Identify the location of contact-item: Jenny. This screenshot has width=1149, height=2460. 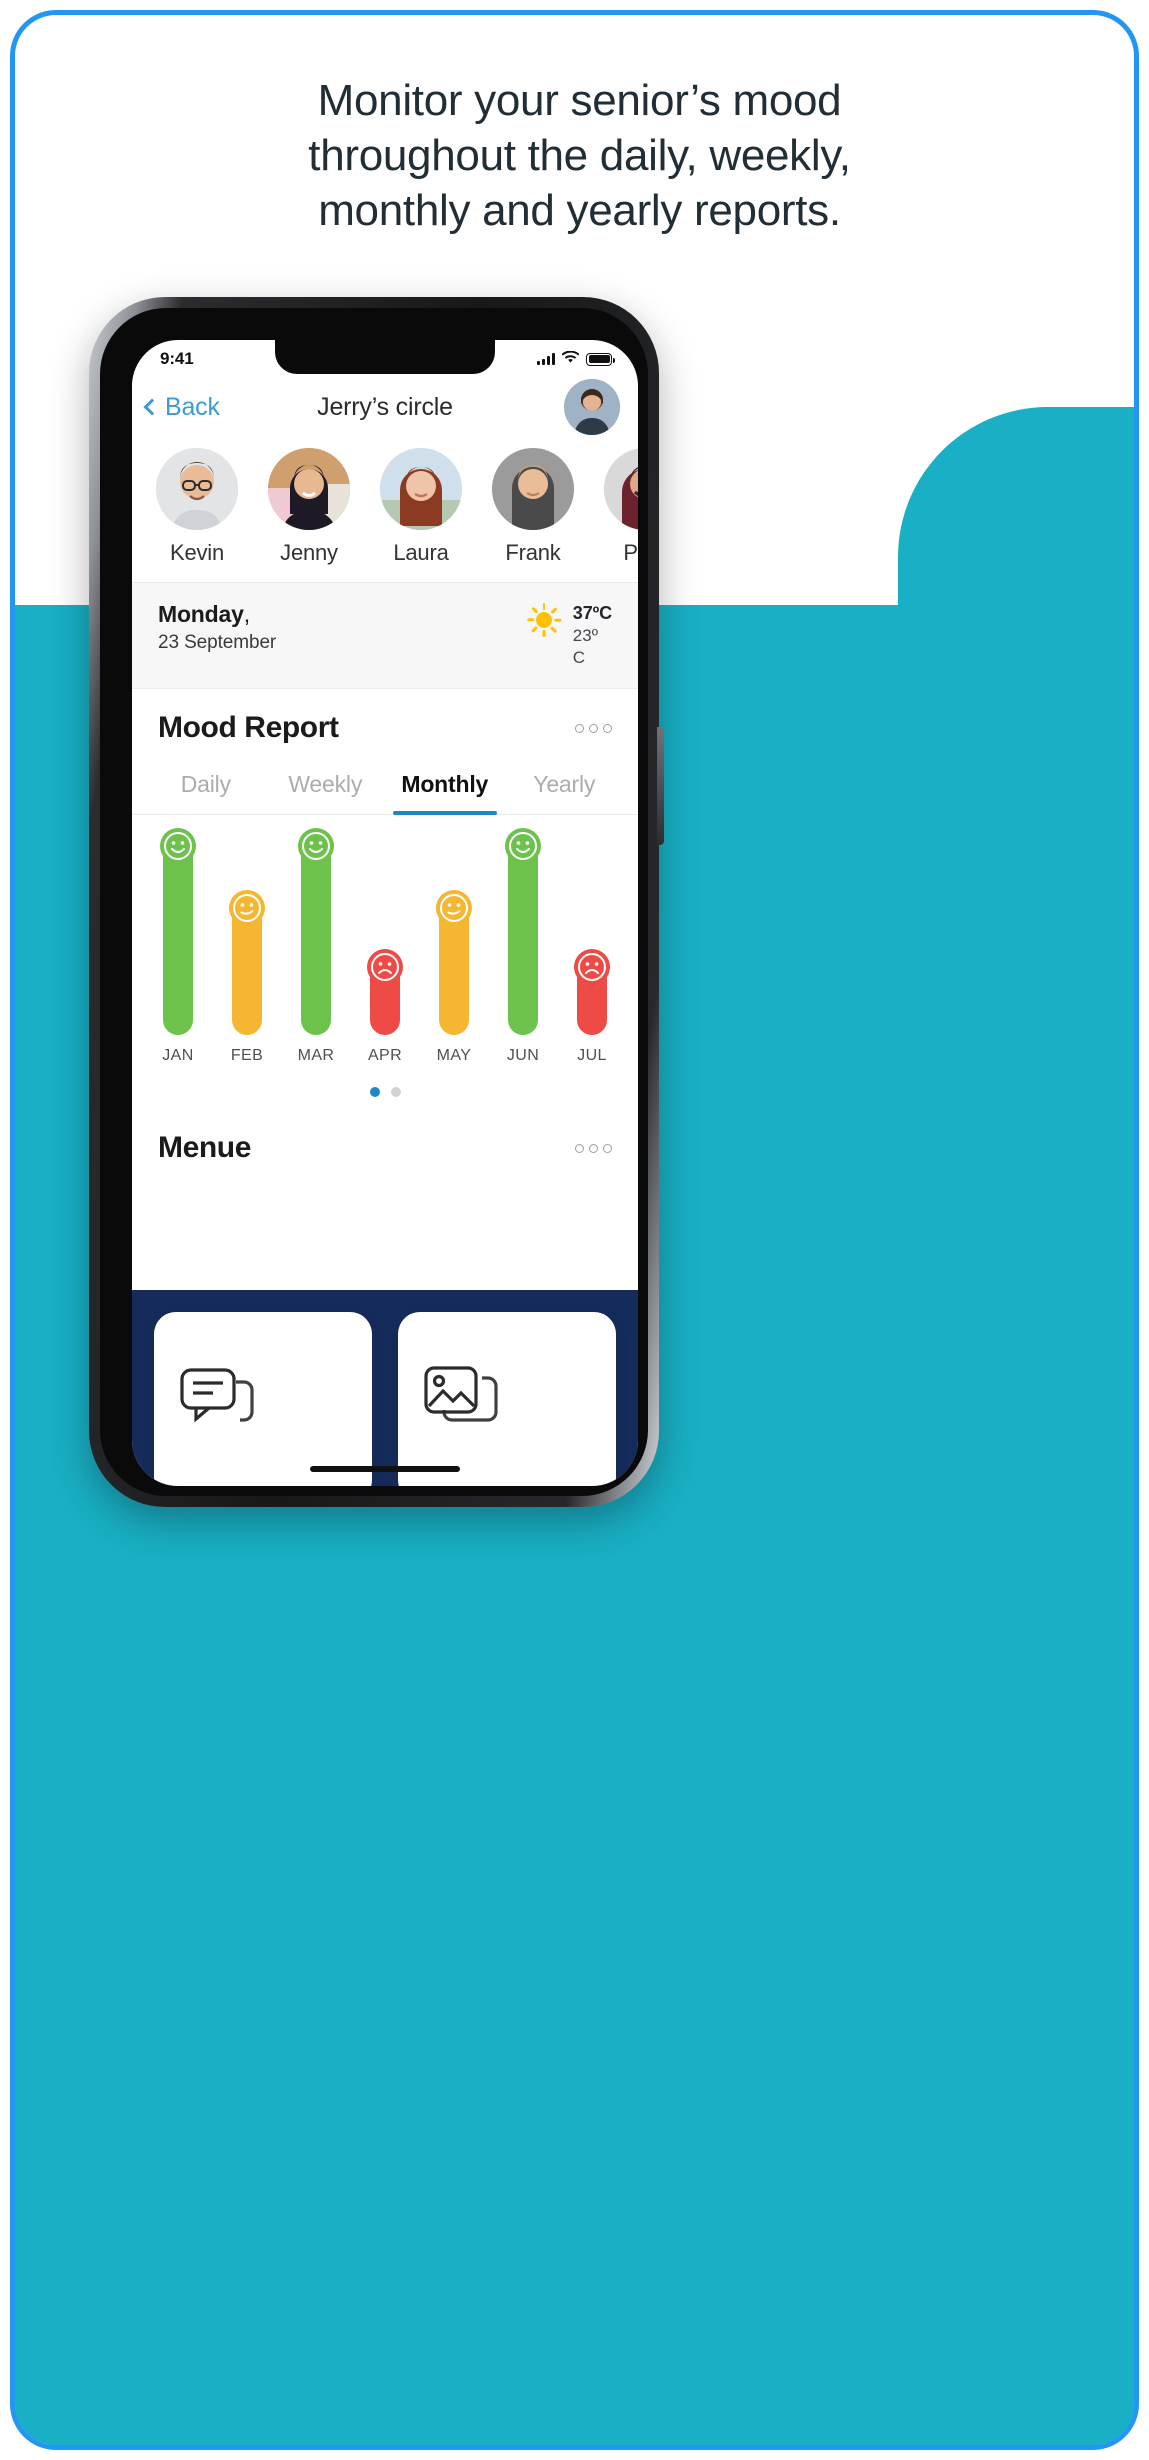
(309, 507).